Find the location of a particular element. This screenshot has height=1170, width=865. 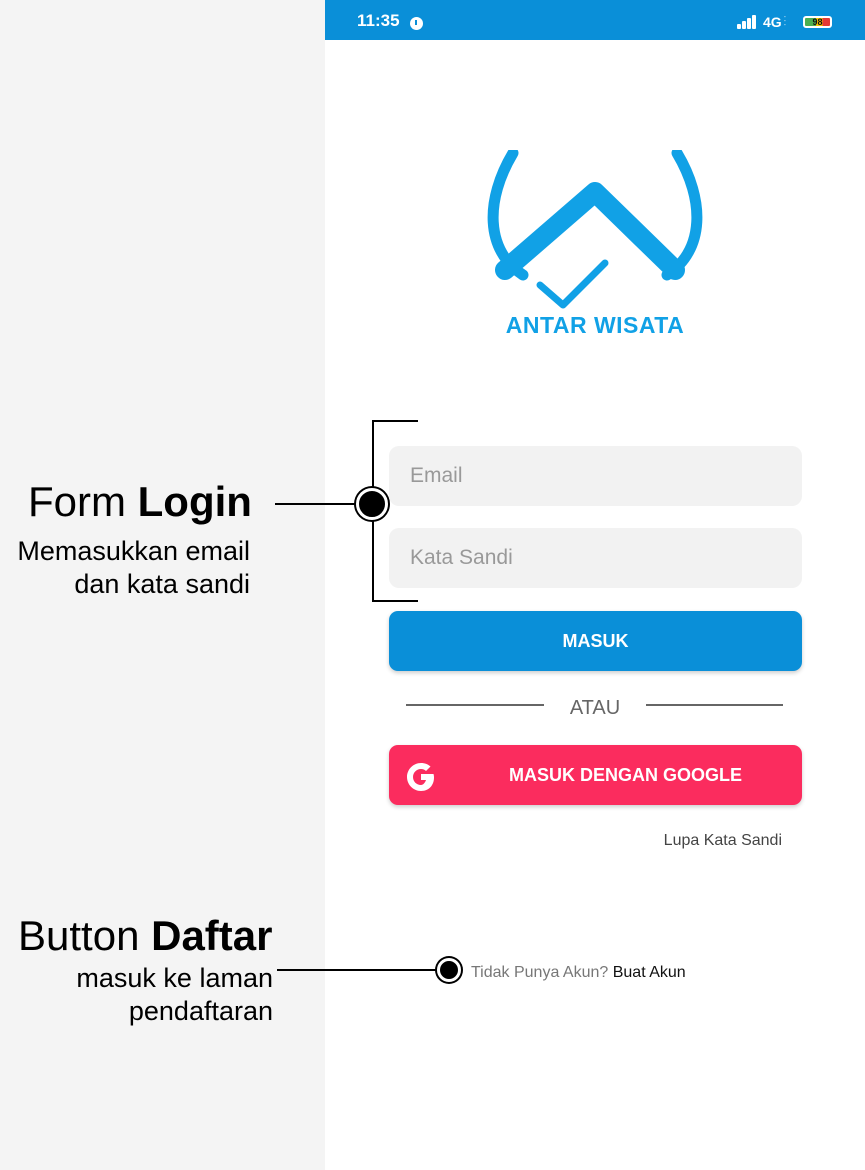

button-pointer-line is located at coordinates (357, 970).